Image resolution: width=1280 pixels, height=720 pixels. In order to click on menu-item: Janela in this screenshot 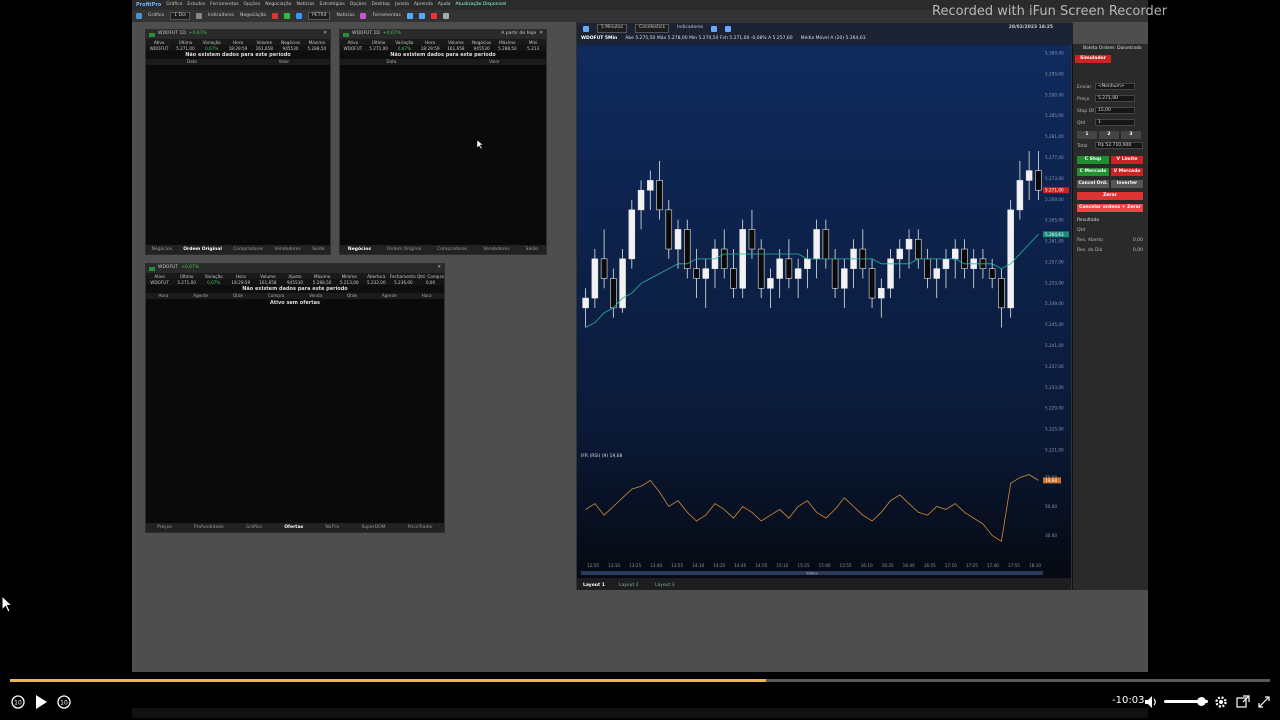, I will do `click(402, 5)`.